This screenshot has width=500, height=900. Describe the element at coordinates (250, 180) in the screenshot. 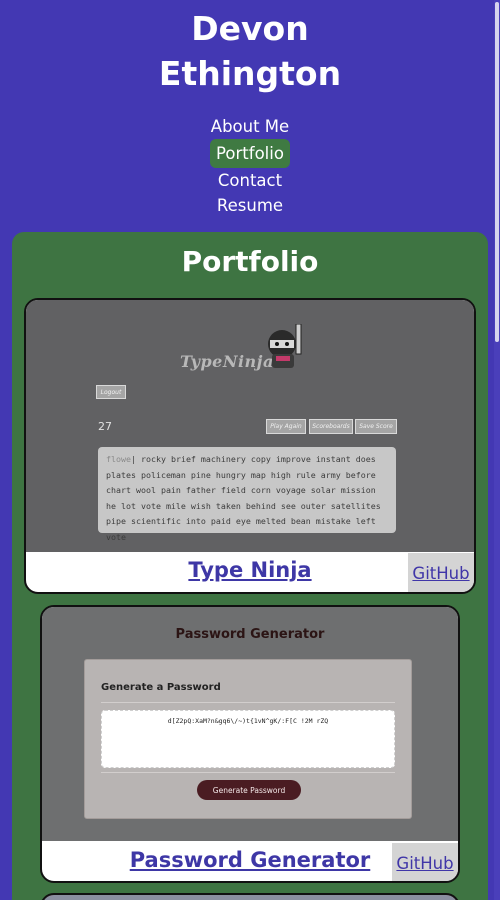

I see `nav-contact: Contact` at that location.